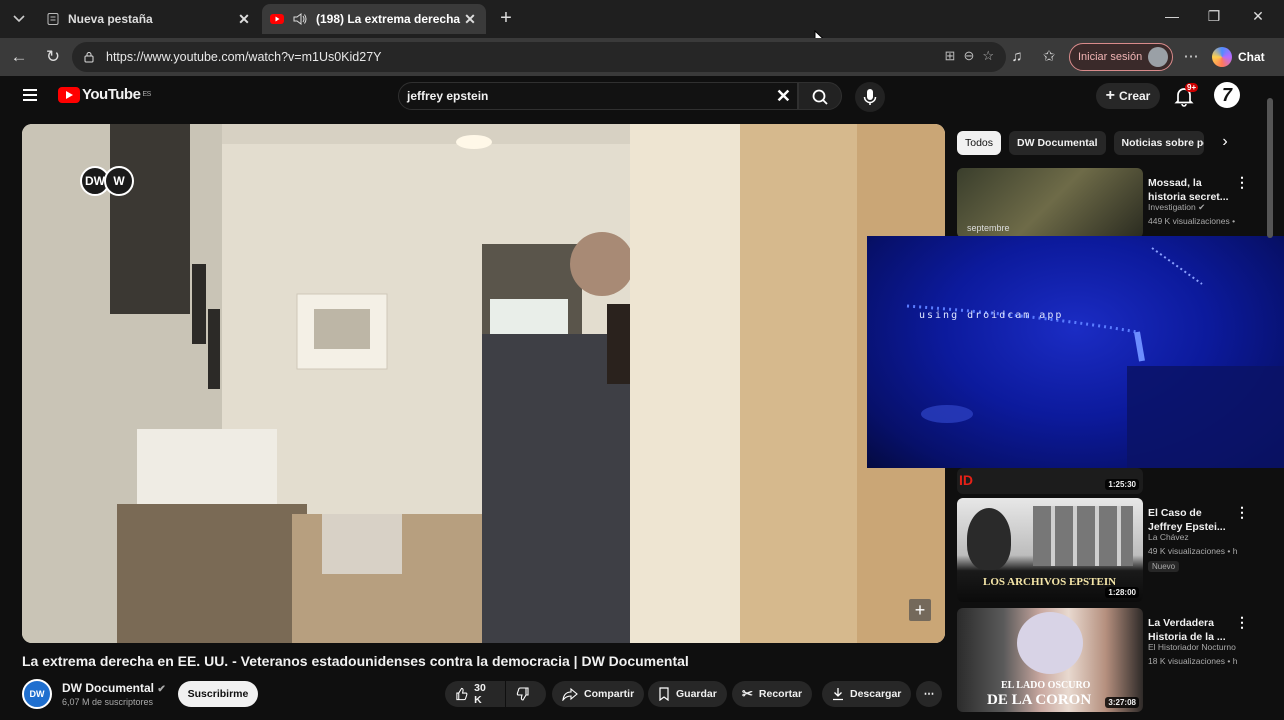  I want to click on channel-name: DW Documental ✔, so click(114, 688).